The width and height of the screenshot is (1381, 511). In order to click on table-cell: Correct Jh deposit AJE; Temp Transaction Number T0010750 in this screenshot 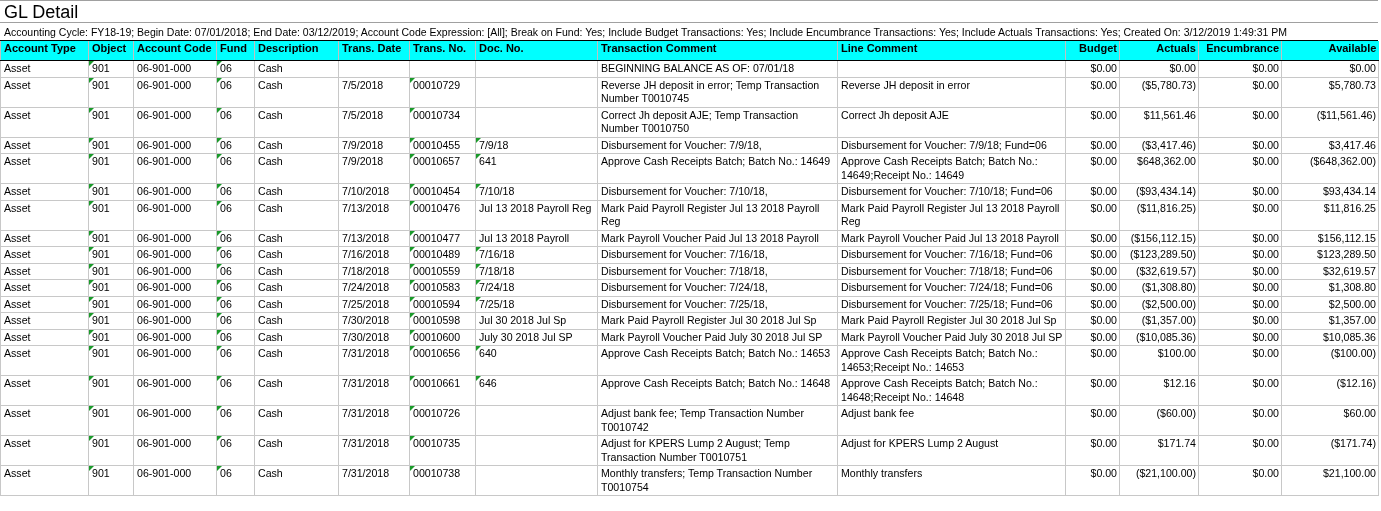, I will do `click(717, 122)`.